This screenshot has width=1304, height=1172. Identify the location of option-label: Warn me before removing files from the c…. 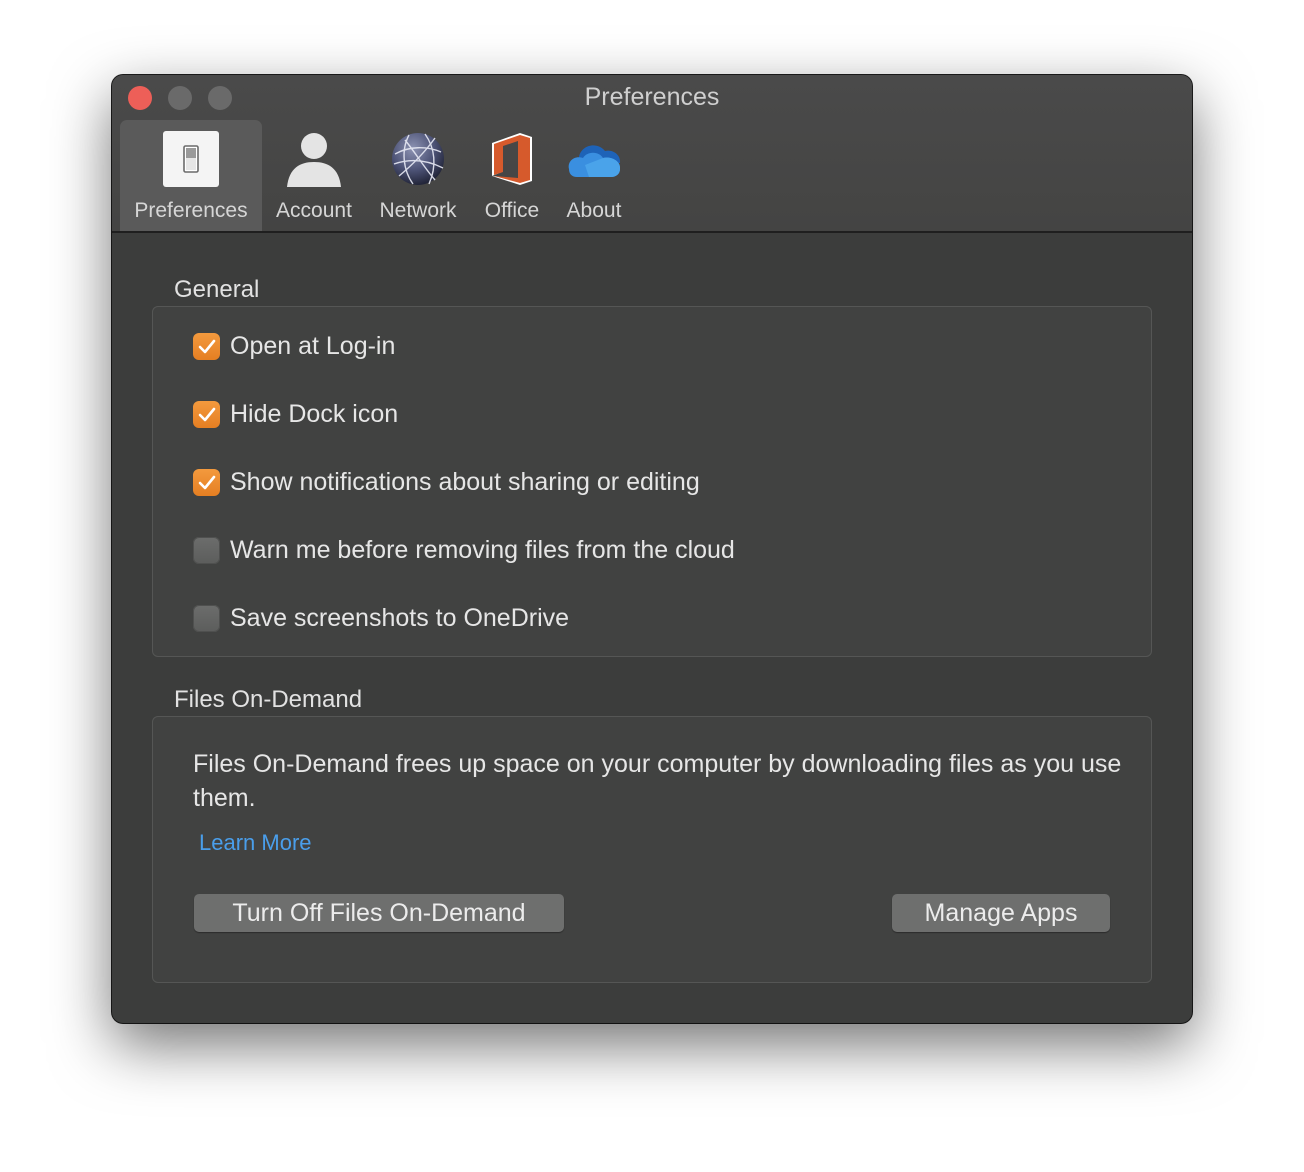
(482, 550).